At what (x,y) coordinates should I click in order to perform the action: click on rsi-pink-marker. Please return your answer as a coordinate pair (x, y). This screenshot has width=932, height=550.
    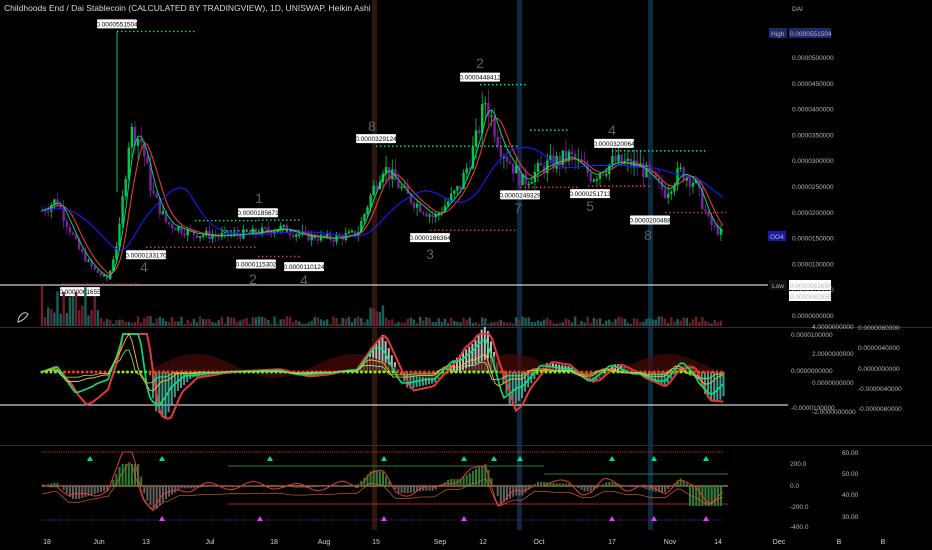
    Looking at the image, I should click on (706, 518).